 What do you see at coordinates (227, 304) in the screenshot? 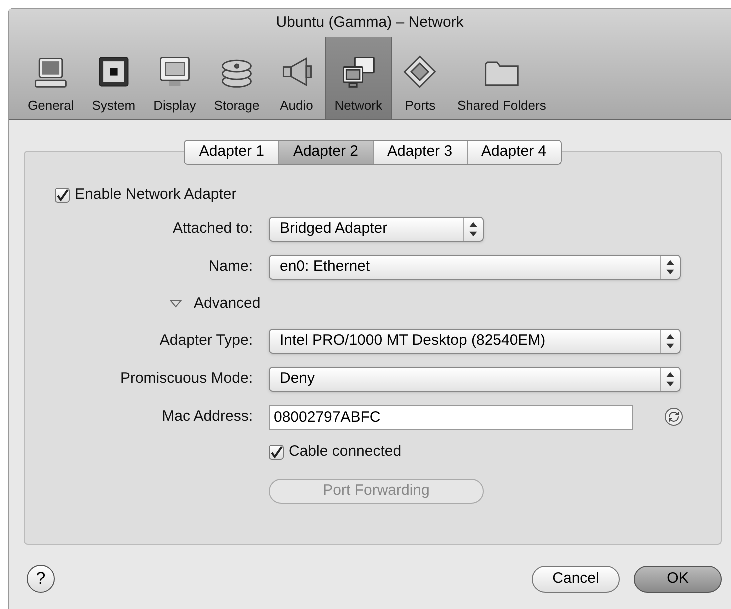
I see `section-label: Advanced` at bounding box center [227, 304].